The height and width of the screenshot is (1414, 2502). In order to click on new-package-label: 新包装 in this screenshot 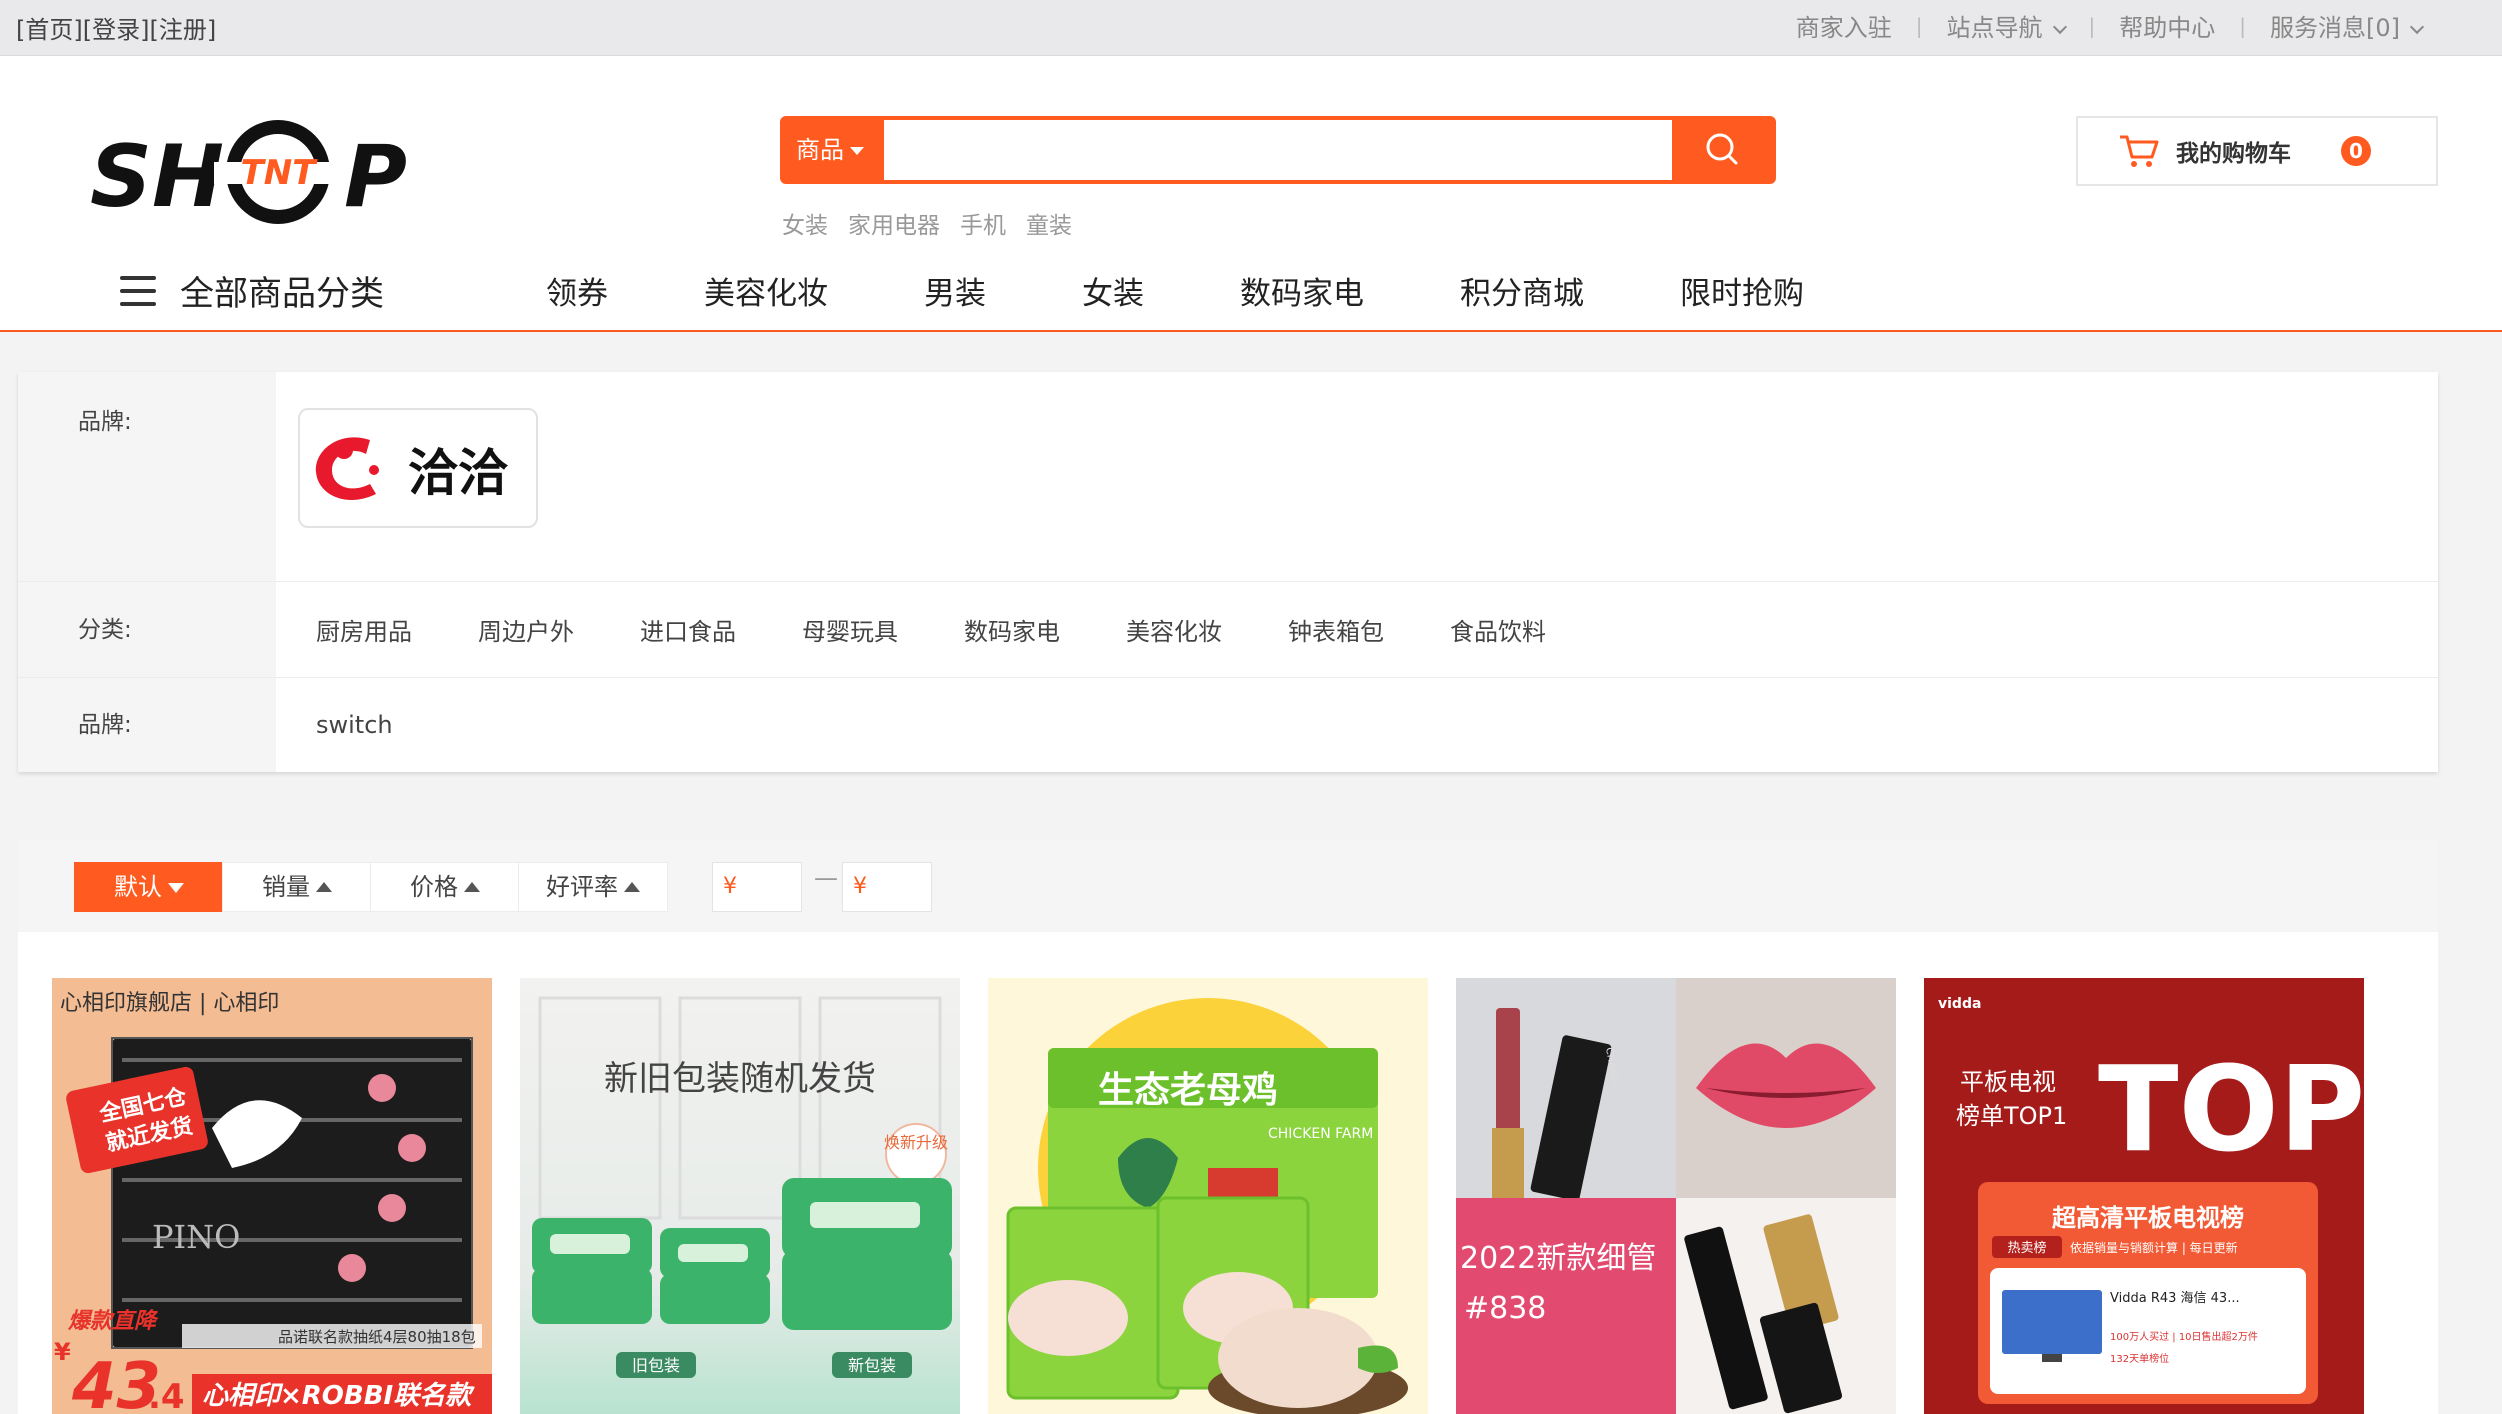, I will do `click(872, 1365)`.